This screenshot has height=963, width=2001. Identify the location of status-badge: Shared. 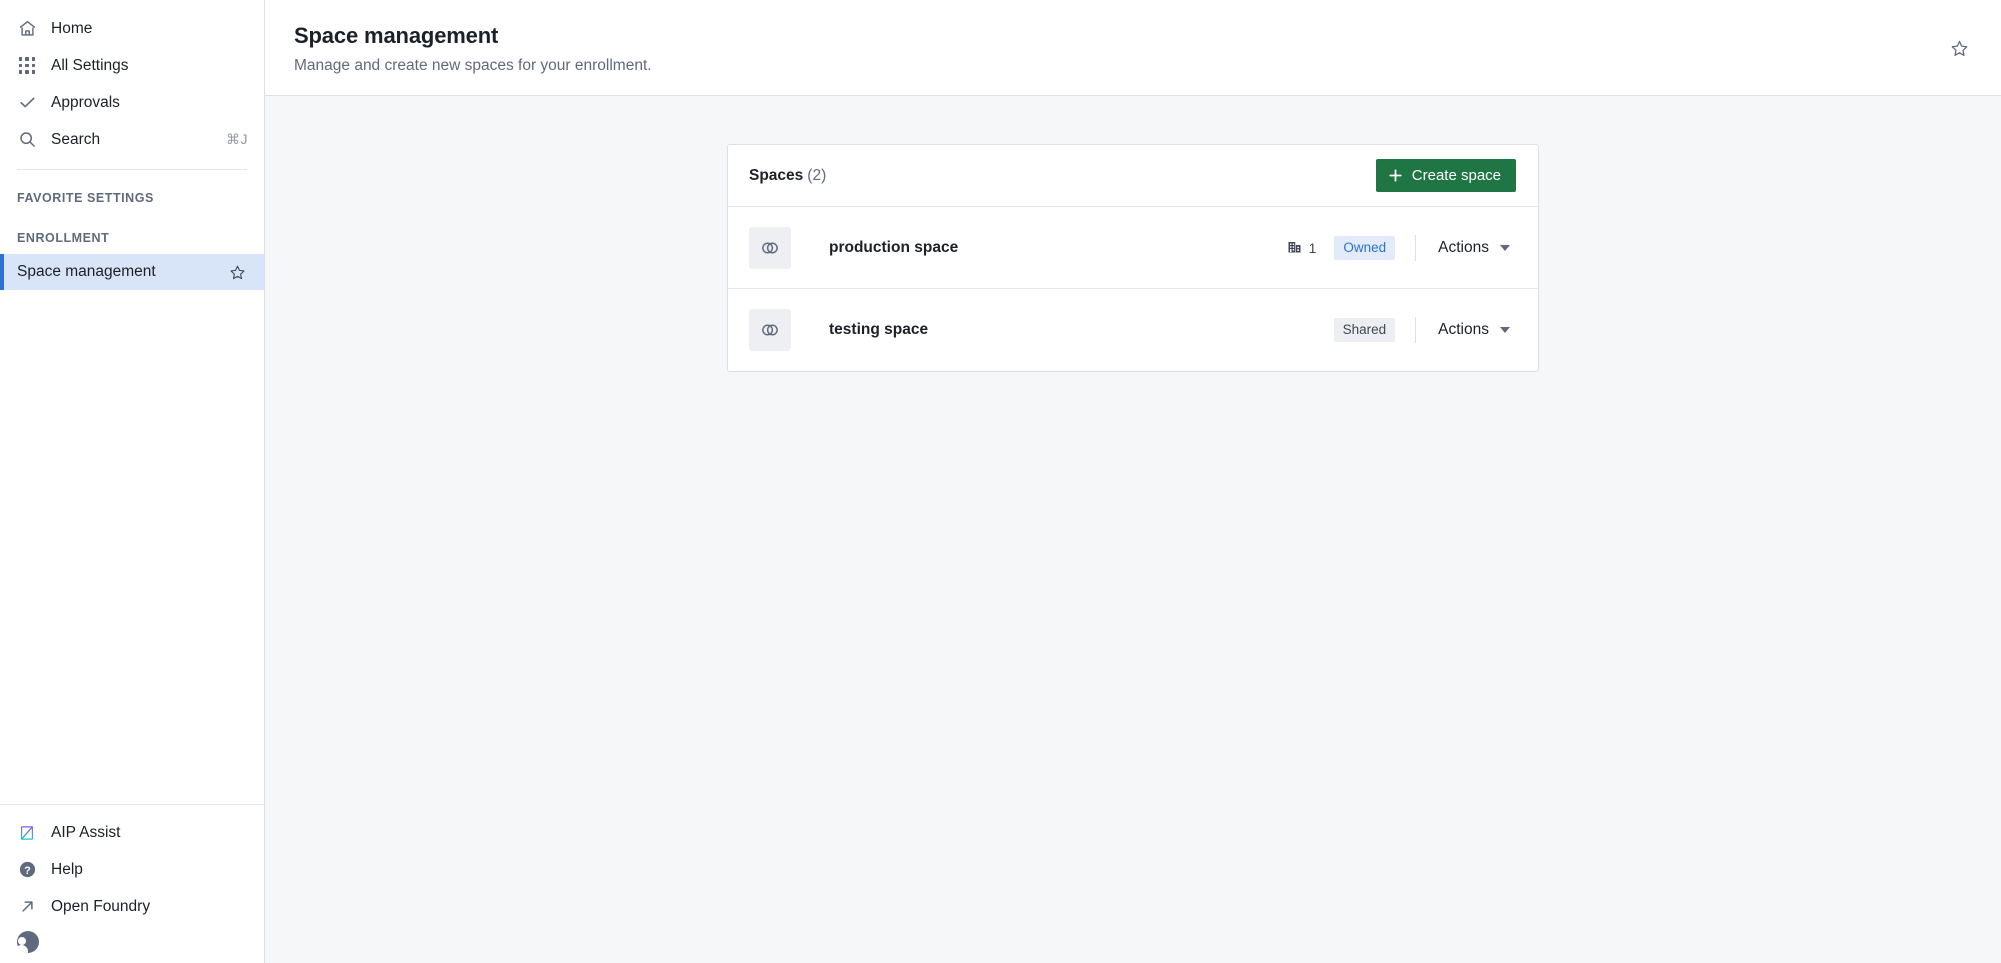
(1364, 330).